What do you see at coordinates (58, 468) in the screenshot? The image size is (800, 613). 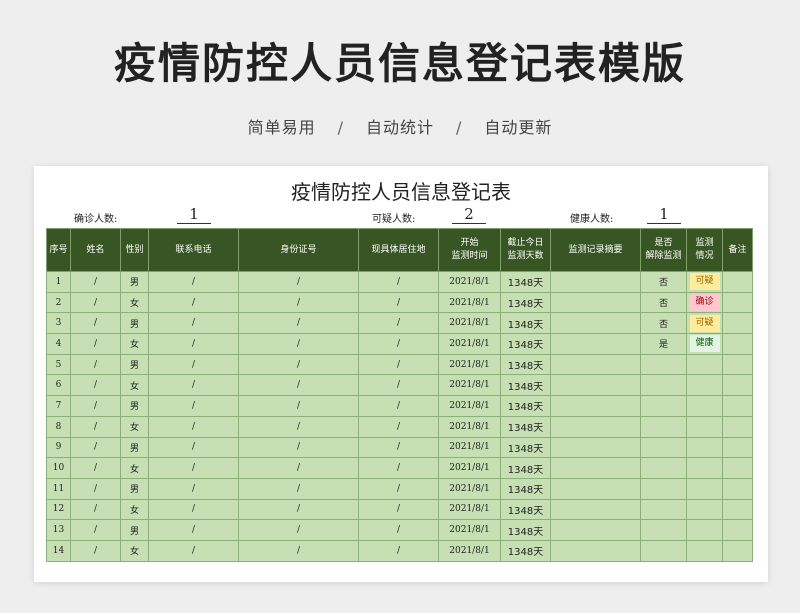 I see `cell-index: 10` at bounding box center [58, 468].